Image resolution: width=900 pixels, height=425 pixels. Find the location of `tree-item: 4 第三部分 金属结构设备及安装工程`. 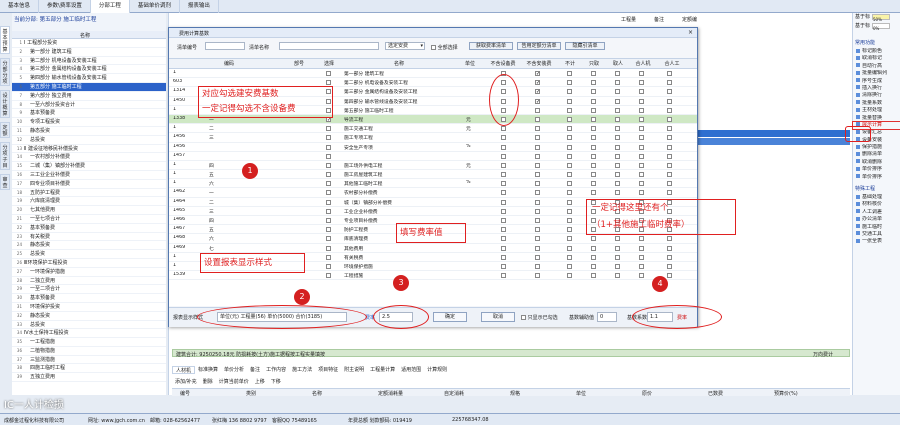

tree-item: 4 第三部分 金属结构设备及安装工程 is located at coordinates (89, 70).